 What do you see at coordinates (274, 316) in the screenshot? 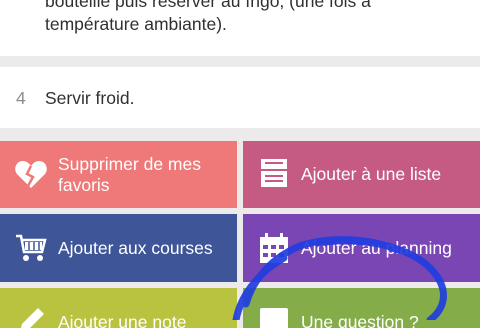
I see `chat-icon` at bounding box center [274, 316].